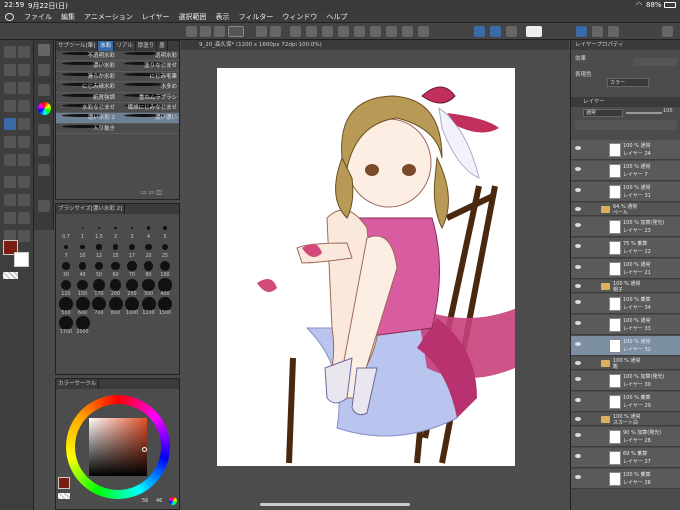  What do you see at coordinates (625, 381) in the screenshot?
I see `layer-row: 100 % 加算(発光) レイヤー 30` at bounding box center [625, 381].